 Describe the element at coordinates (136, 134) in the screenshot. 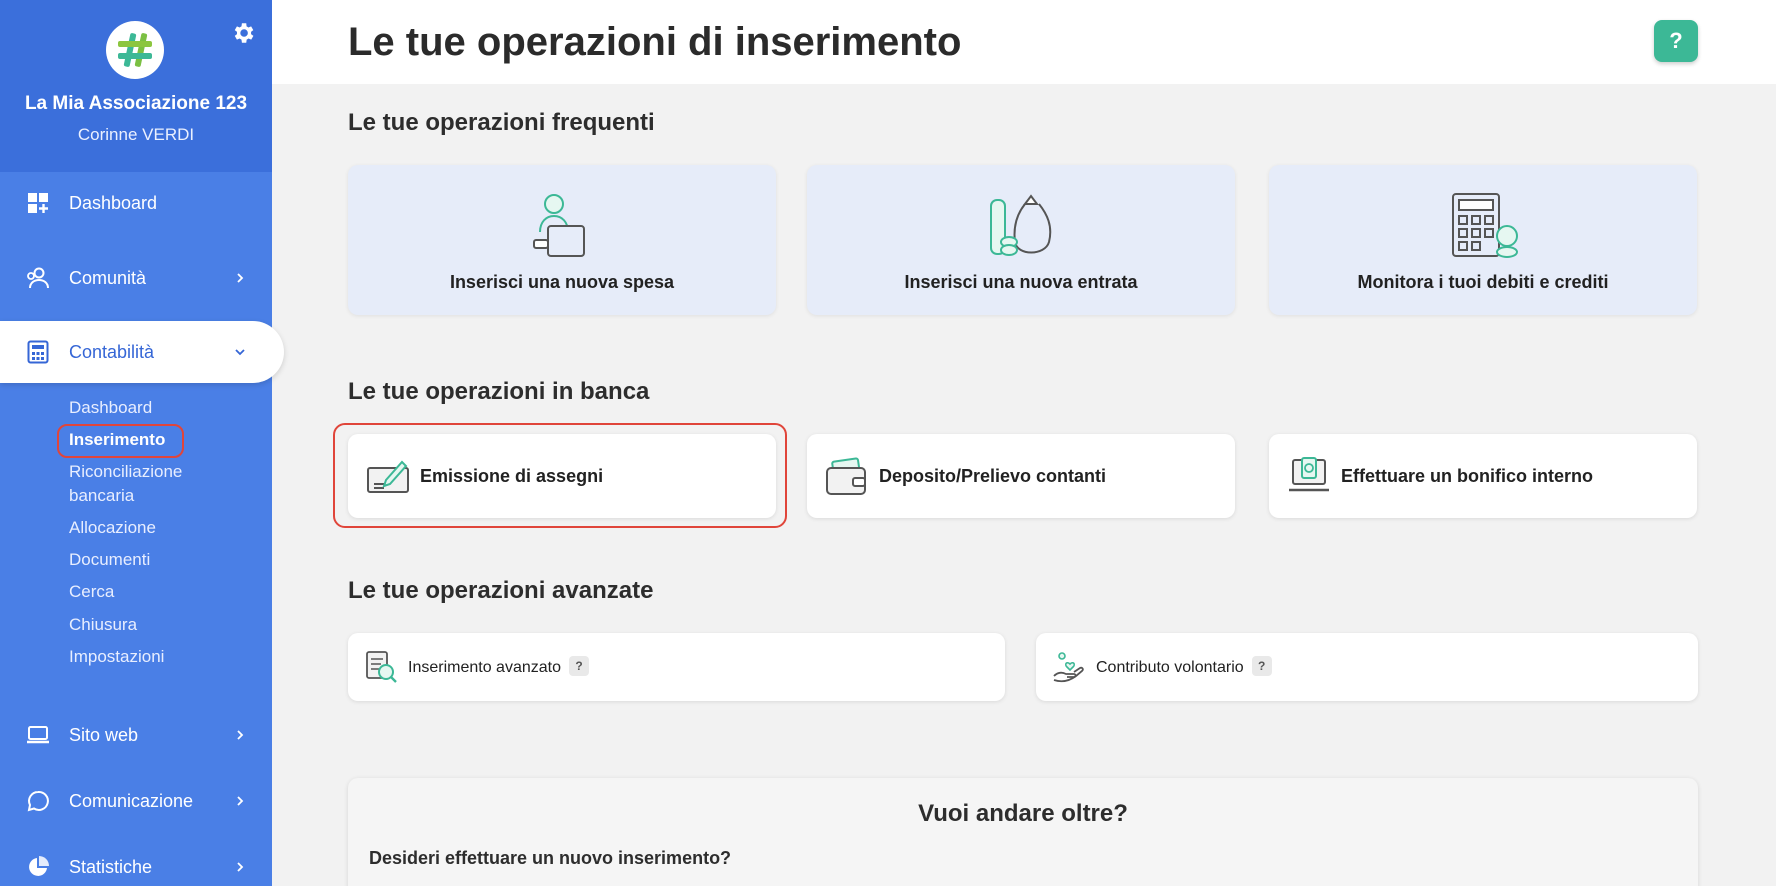

I see `user-name: Corinne VERDI` at that location.